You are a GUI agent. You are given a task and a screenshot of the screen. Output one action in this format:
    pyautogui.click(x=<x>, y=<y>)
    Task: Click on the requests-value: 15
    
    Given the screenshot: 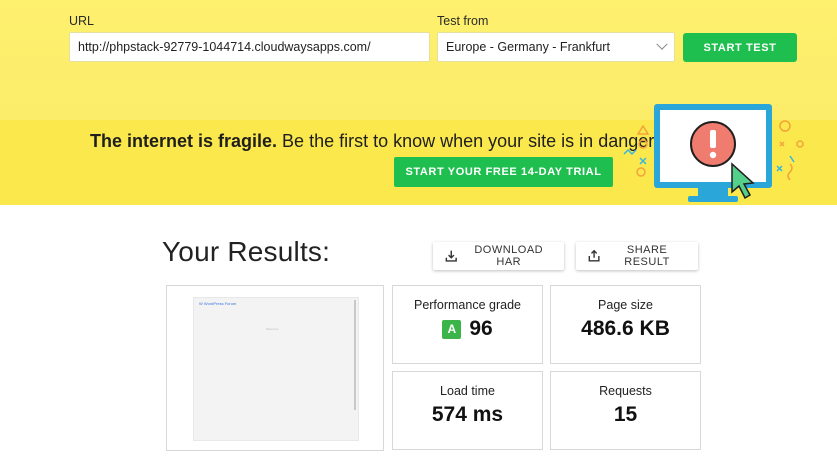 What is the action you would take?
    pyautogui.click(x=625, y=414)
    